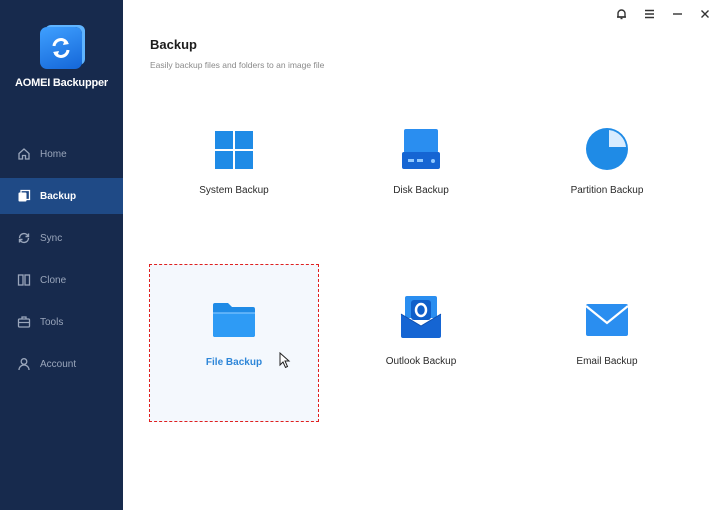 The height and width of the screenshot is (510, 720). What do you see at coordinates (421, 181) in the screenshot?
I see `disk-backup-option: Disk Backup` at bounding box center [421, 181].